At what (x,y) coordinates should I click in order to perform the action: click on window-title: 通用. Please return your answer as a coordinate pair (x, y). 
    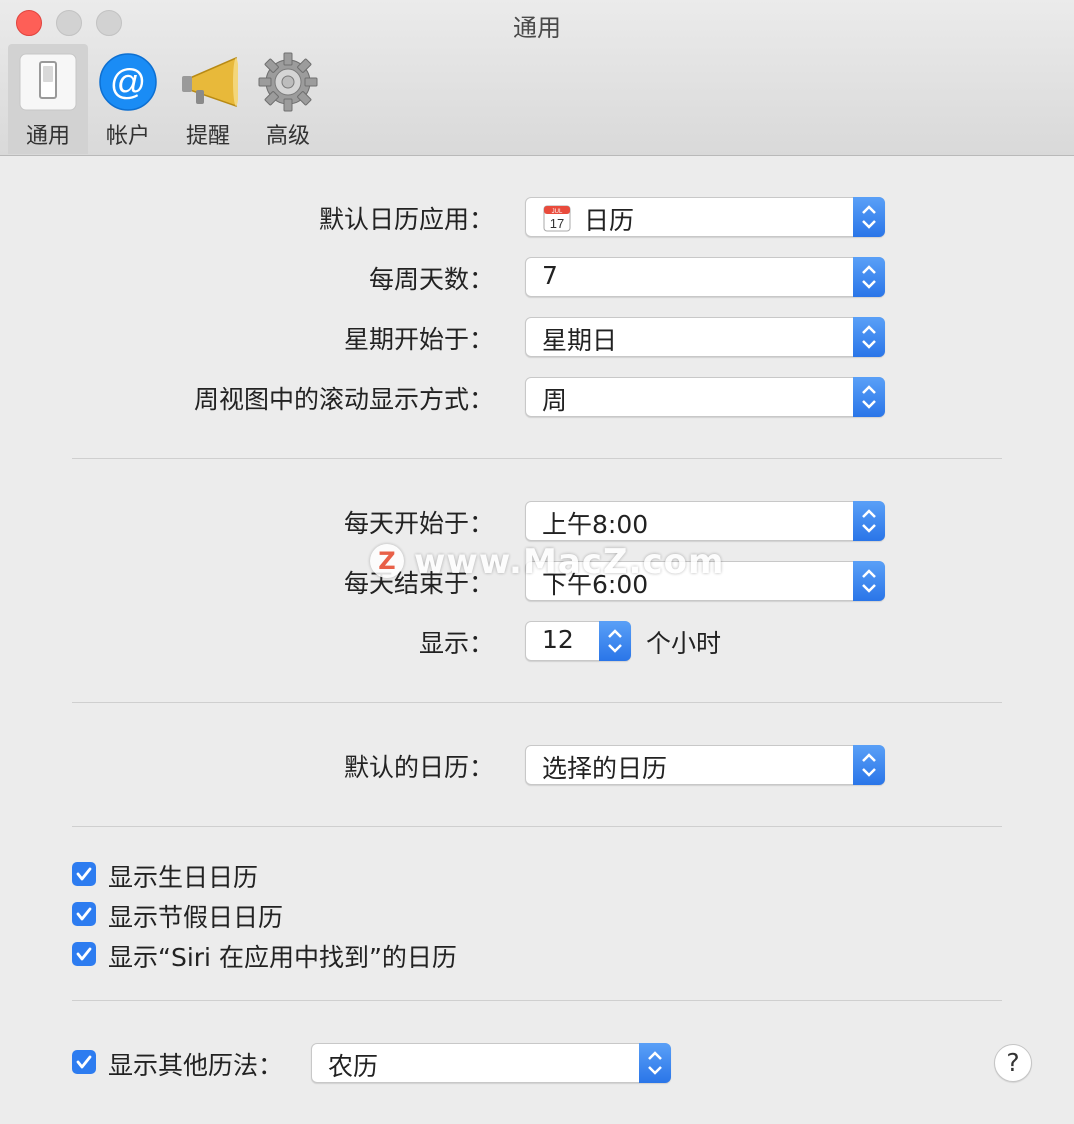
    Looking at the image, I should click on (537, 28).